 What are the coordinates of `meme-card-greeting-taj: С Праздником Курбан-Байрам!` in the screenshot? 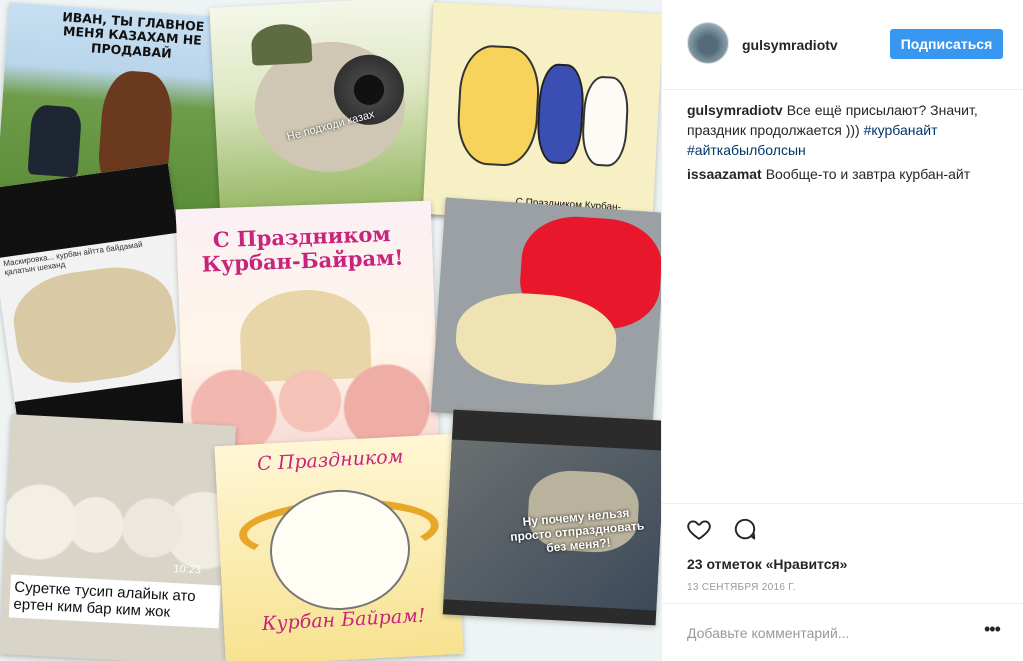 It's located at (307, 330).